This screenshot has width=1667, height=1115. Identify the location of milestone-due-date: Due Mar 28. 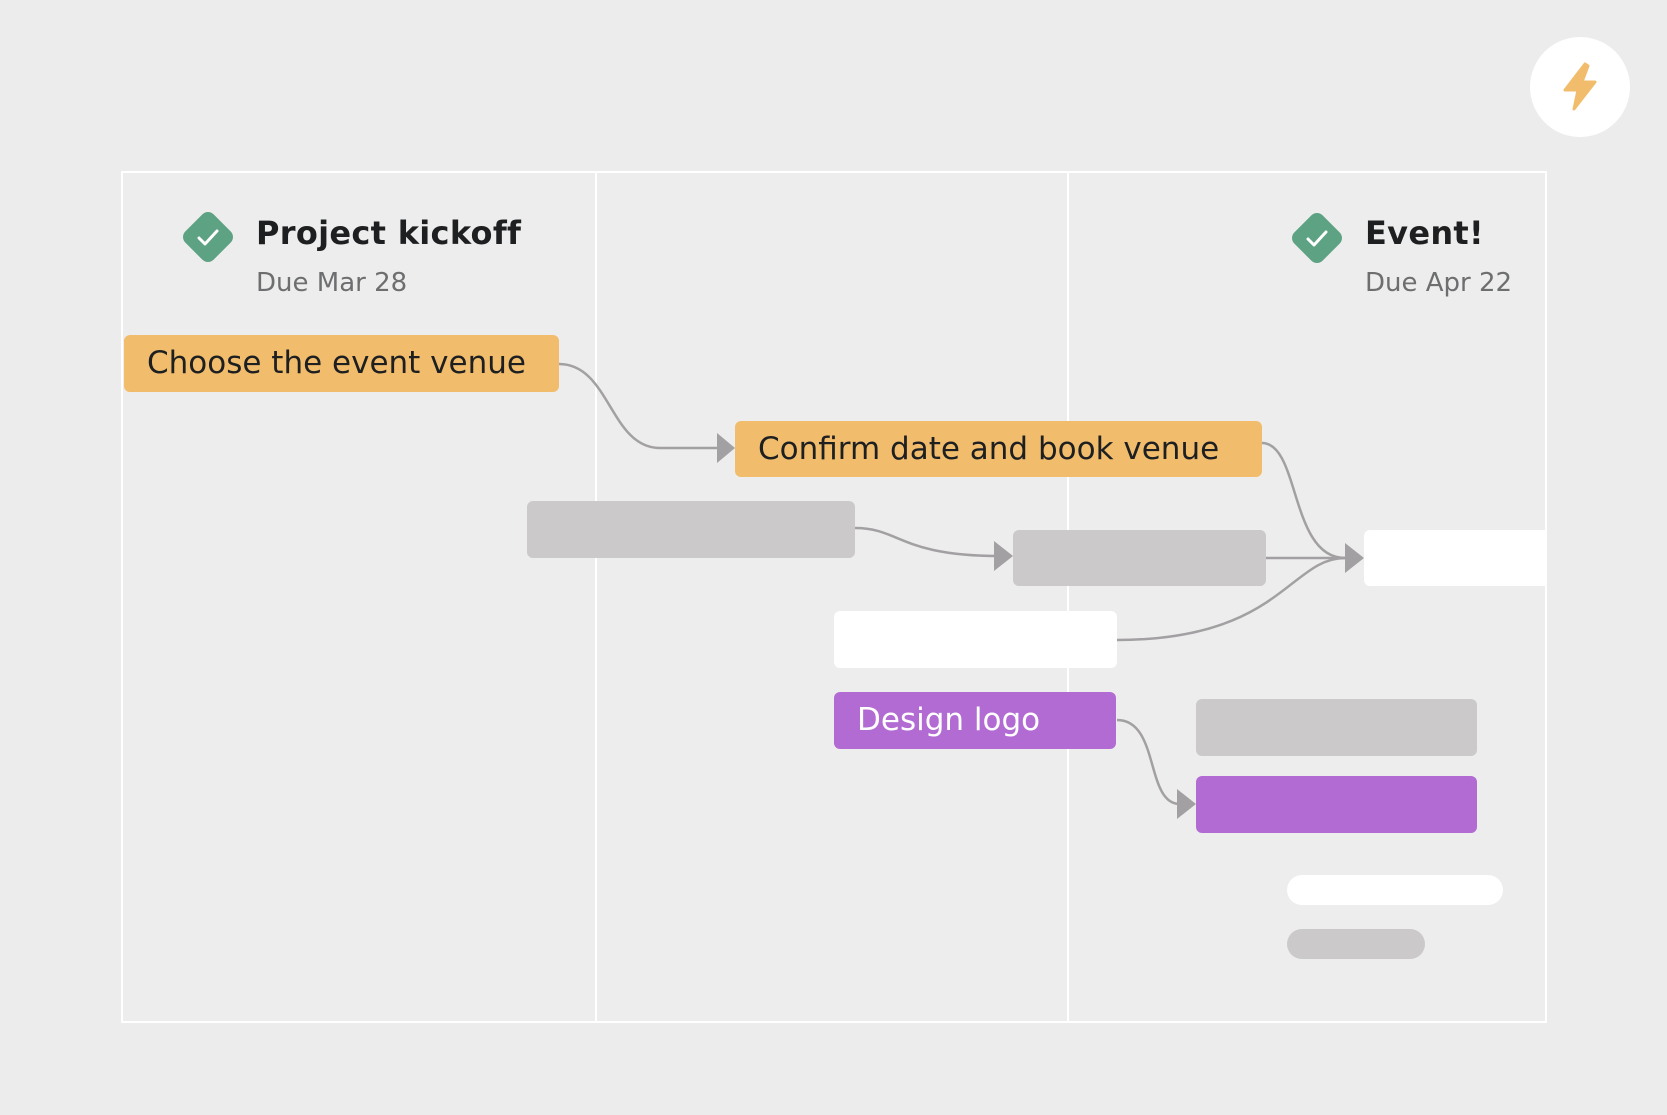
(332, 283).